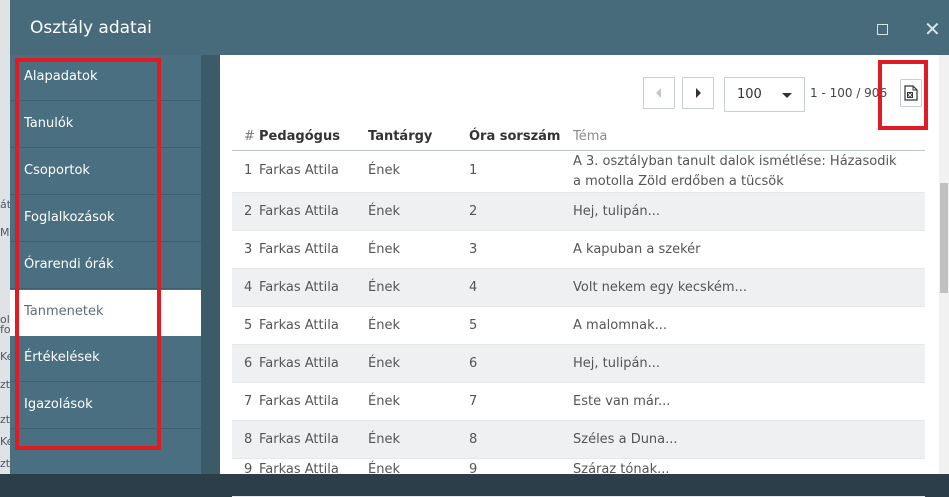  I want to click on sidebar-item-csoportok: Csoportok, so click(108, 172).